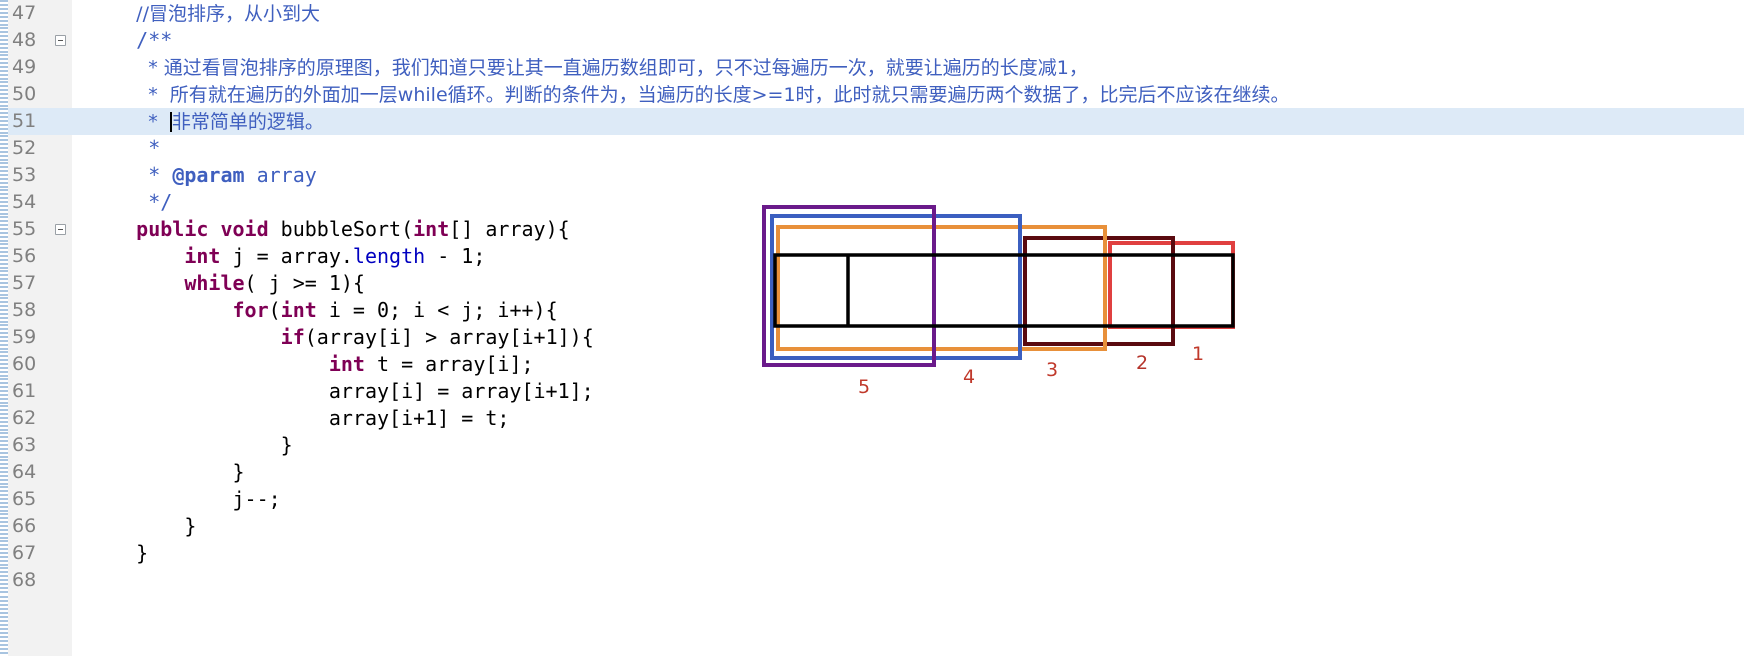 The image size is (1744, 656). What do you see at coordinates (208, 175) in the screenshot?
I see `token-jdoc: @param` at bounding box center [208, 175].